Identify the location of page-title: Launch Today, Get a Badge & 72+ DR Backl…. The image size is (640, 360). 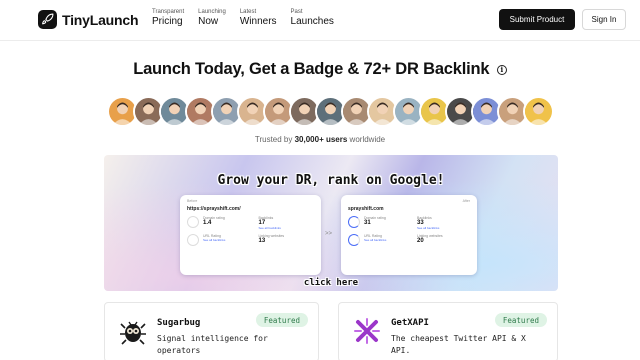
(311, 69).